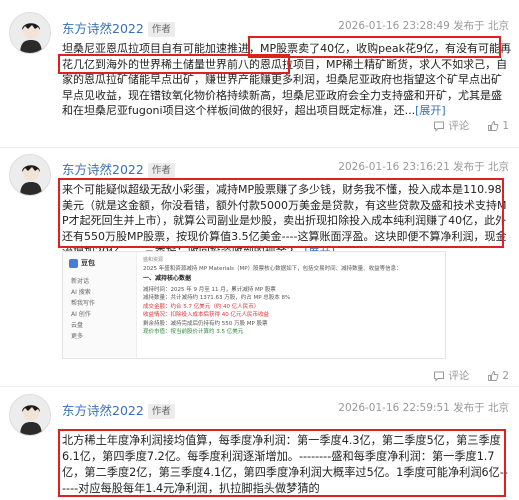  What do you see at coordinates (206, 315) in the screenshot?
I see `screenshot-row: 收益情况：扣除投入成本后获得 40 亿元人民币收益` at bounding box center [206, 315].